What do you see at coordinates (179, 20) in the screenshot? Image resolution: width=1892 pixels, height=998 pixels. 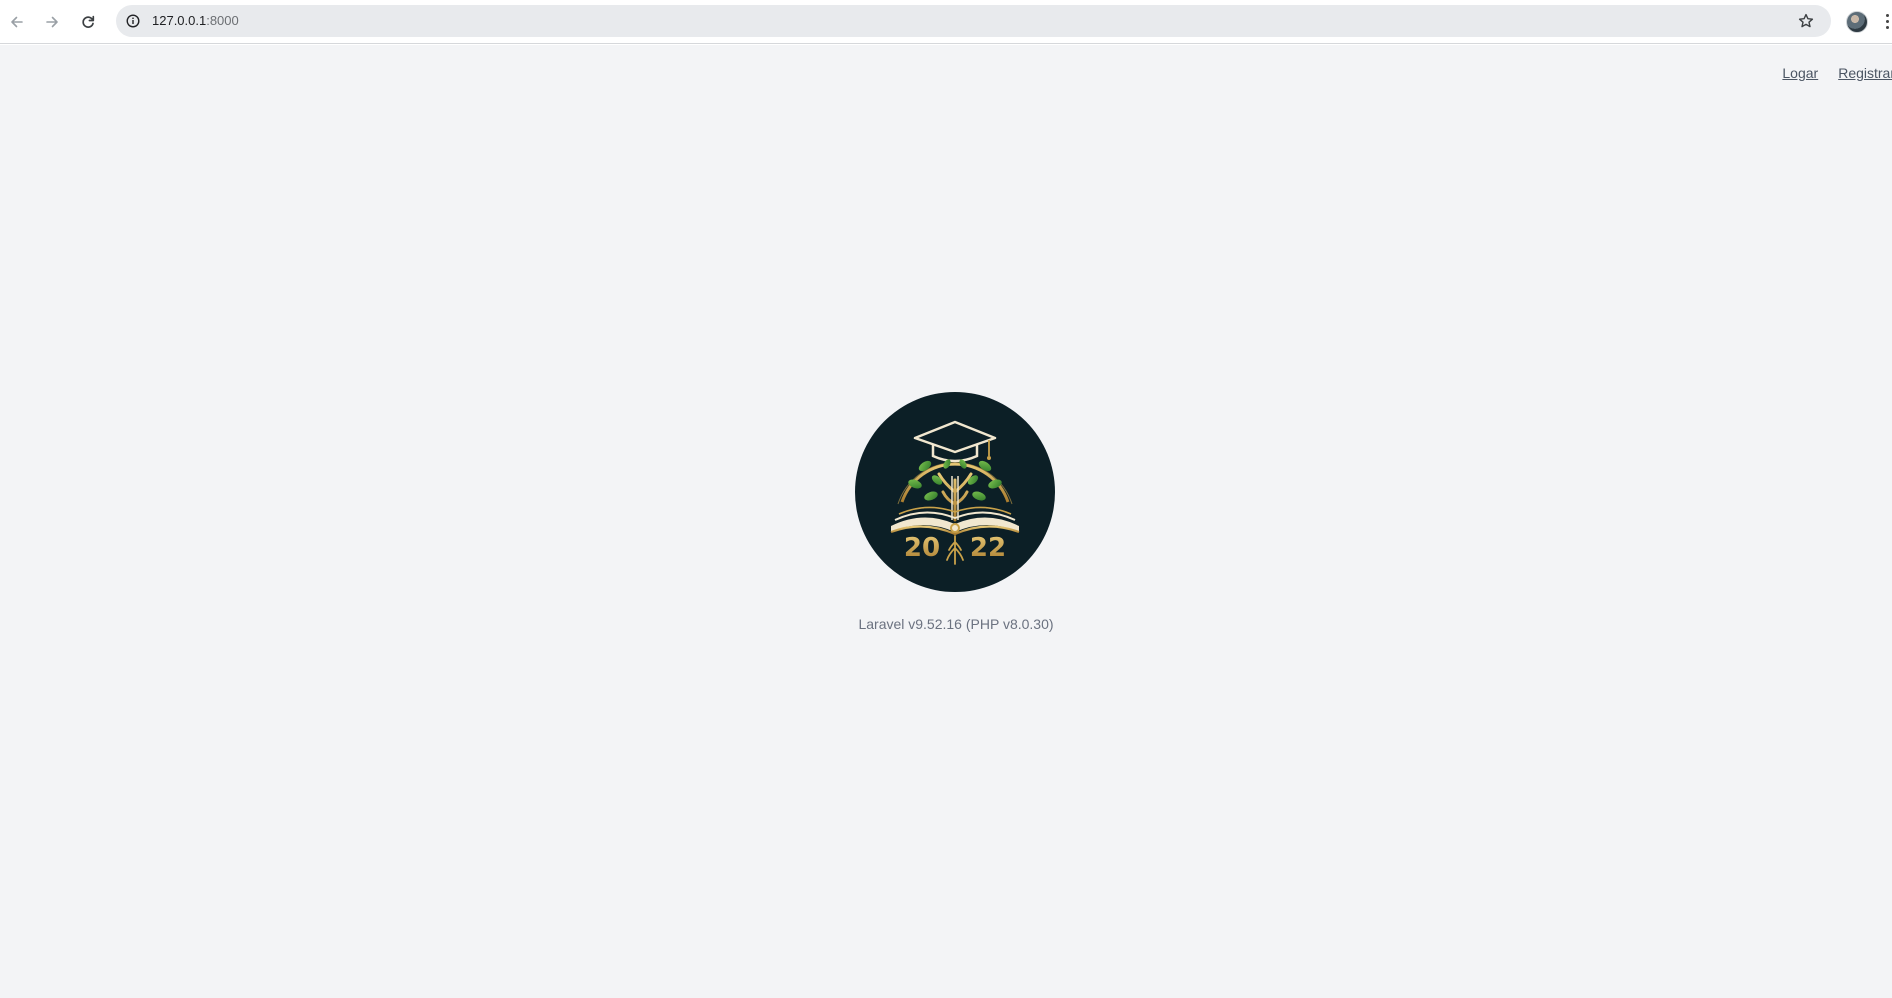 I see `url-host: 127.0.0.1` at bounding box center [179, 20].